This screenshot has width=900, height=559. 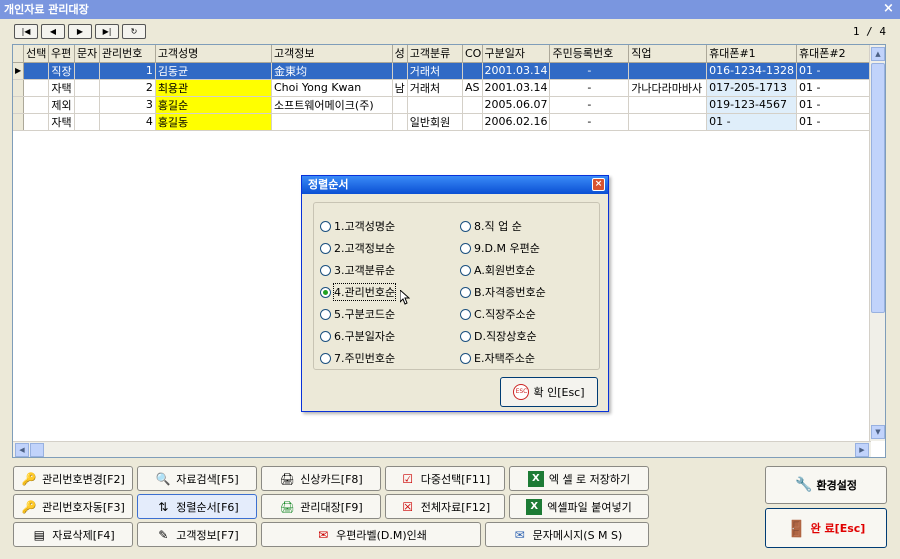 What do you see at coordinates (73, 534) in the screenshot?
I see `delete-data-button: ▤ 자료삭제[F4]` at bounding box center [73, 534].